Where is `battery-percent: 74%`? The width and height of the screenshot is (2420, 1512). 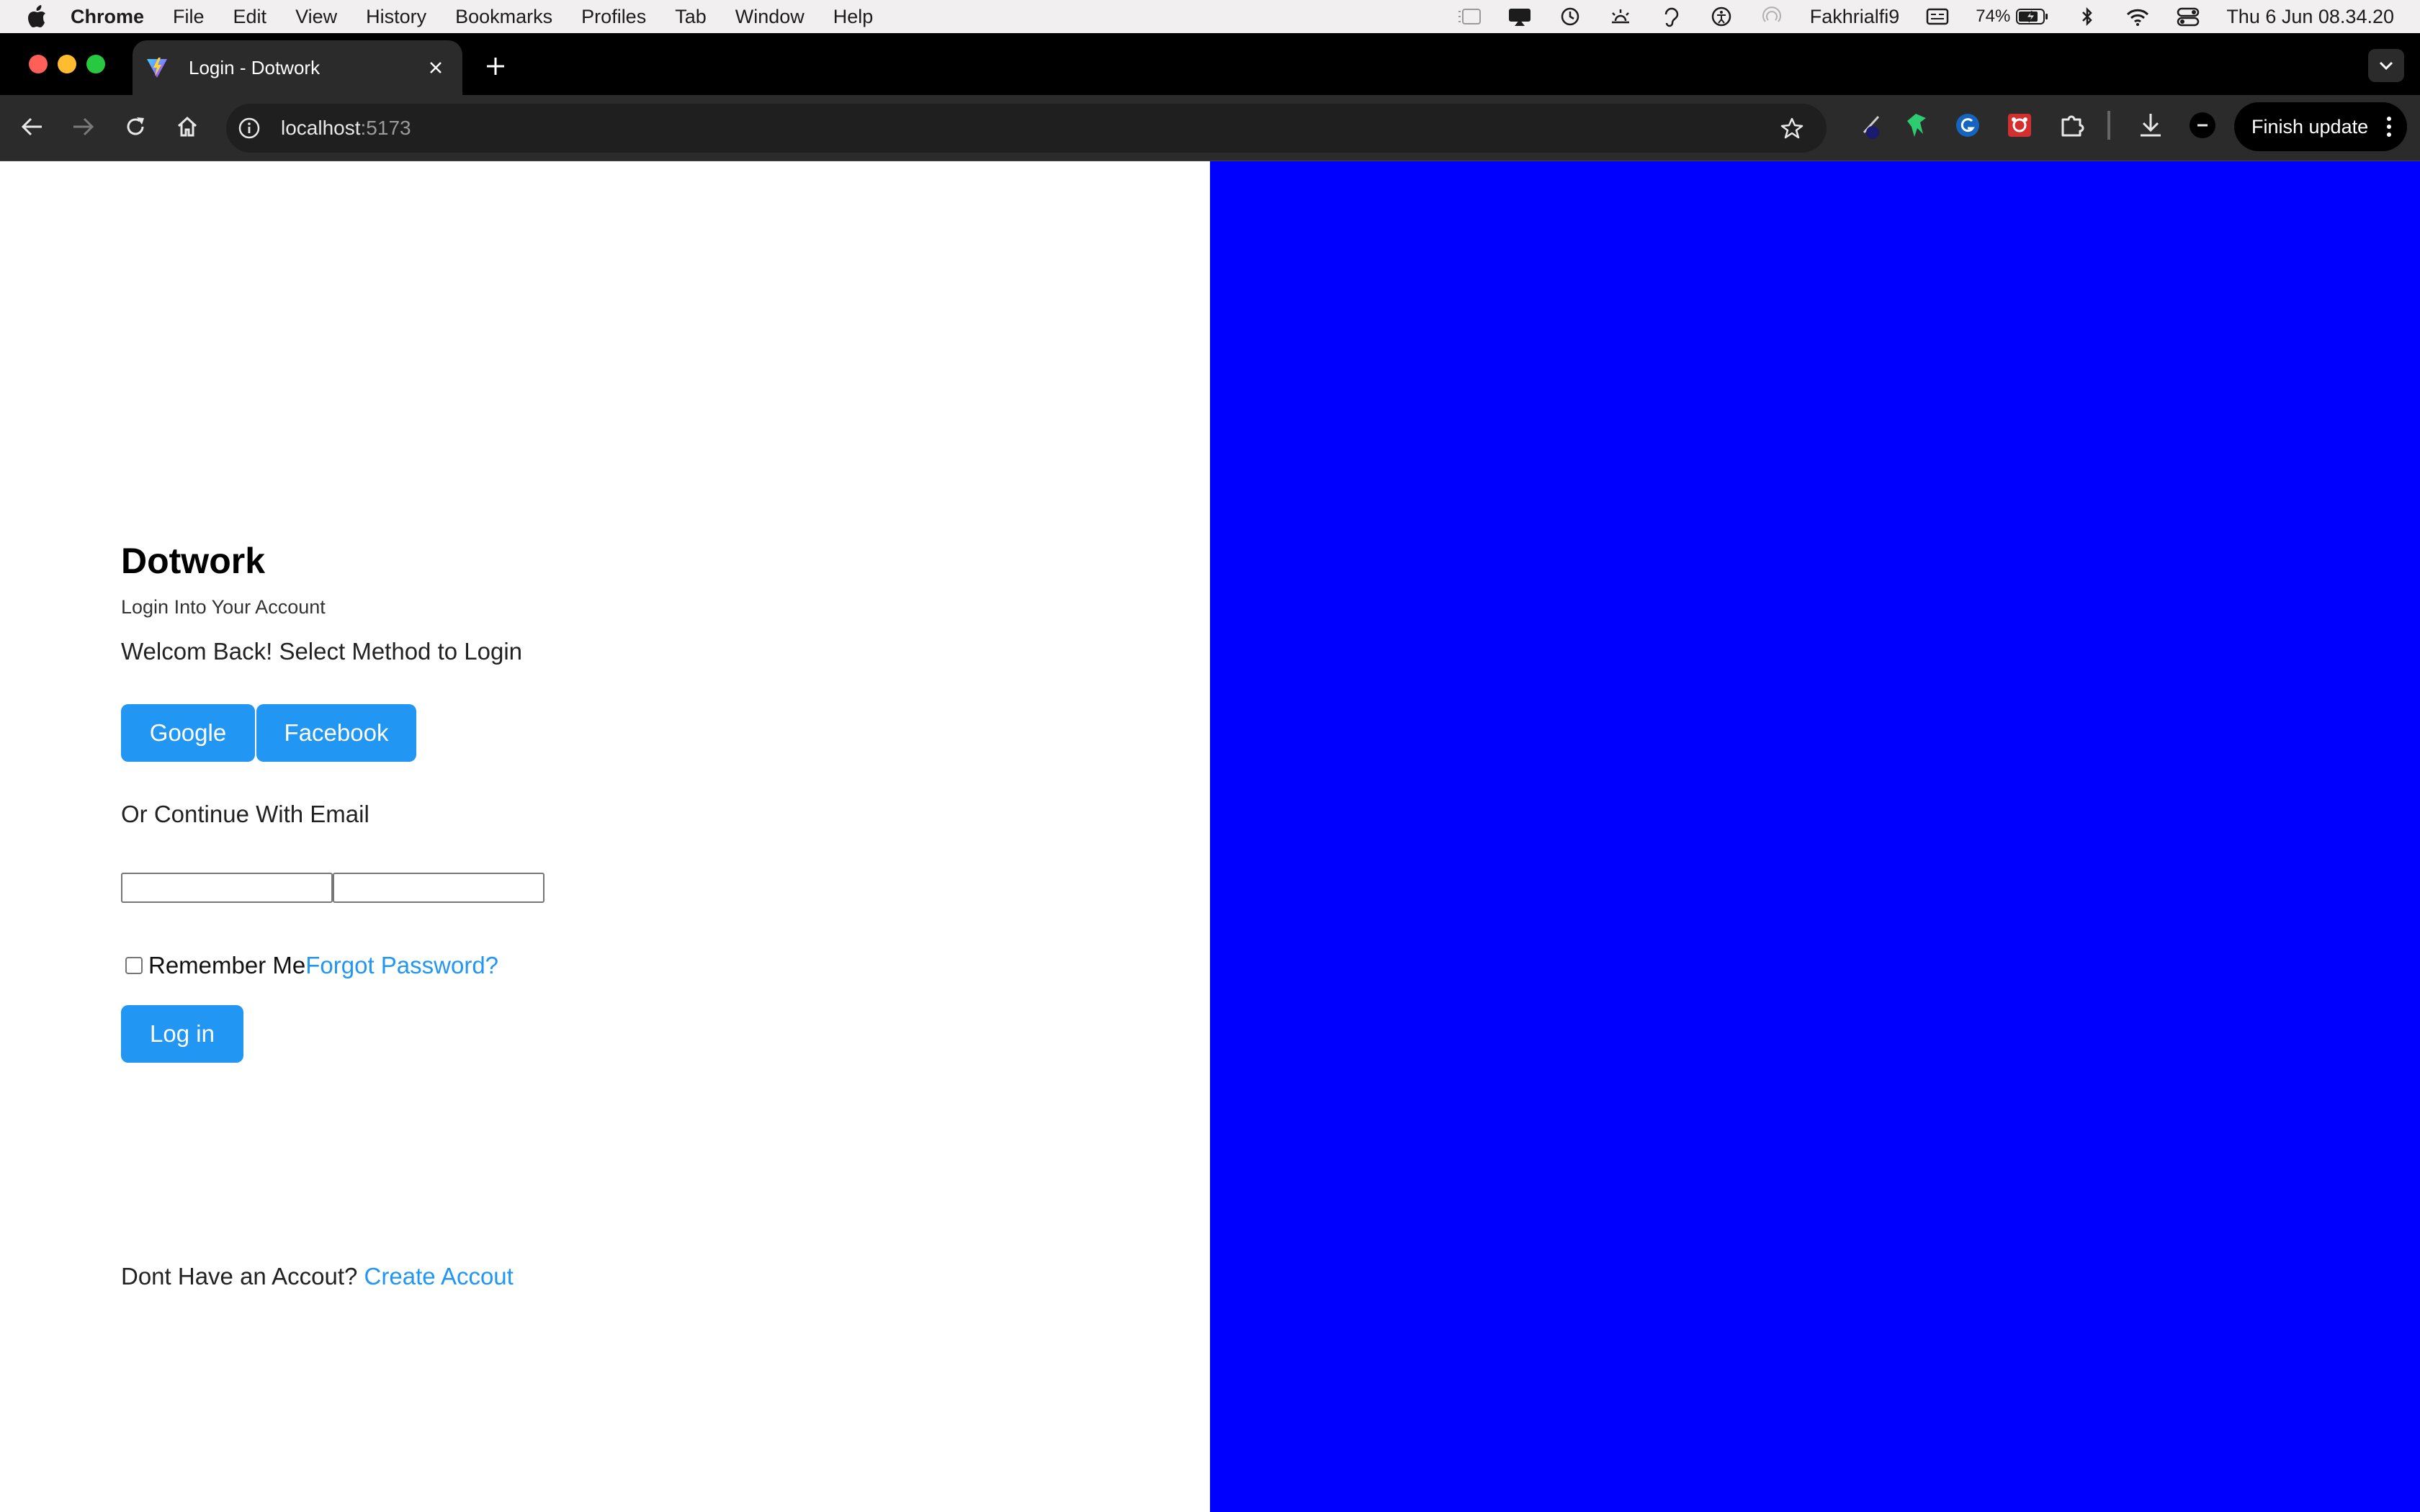
battery-percent: 74% is located at coordinates (1993, 16).